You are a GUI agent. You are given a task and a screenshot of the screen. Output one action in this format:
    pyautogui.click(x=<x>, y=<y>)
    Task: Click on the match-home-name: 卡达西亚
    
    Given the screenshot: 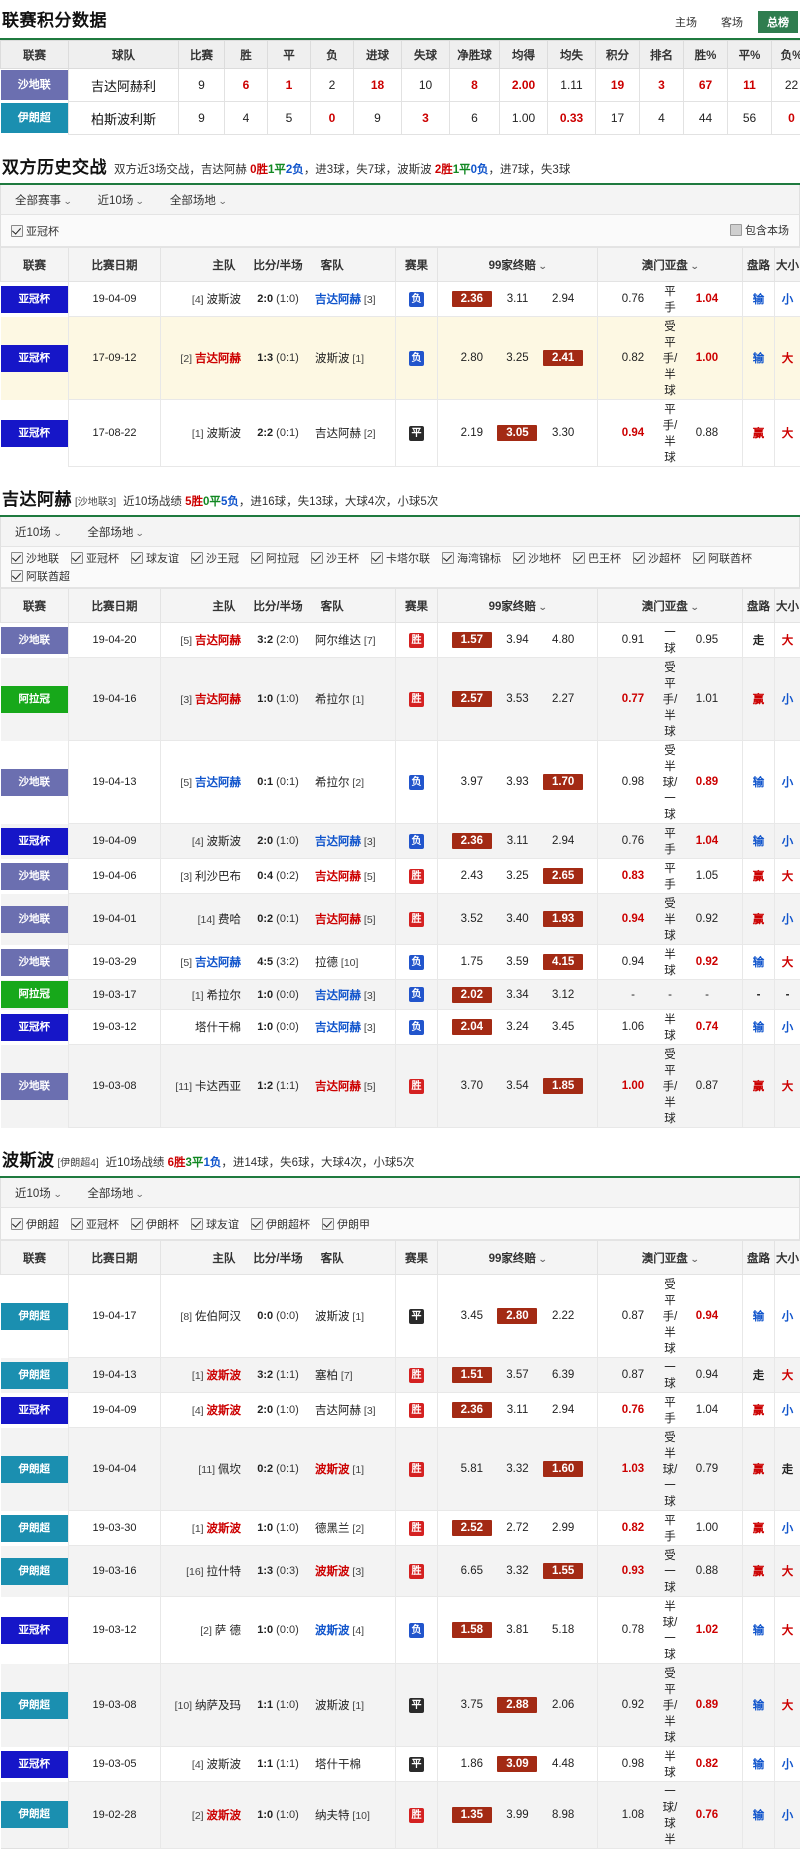 What is the action you would take?
    pyautogui.click(x=218, y=1087)
    